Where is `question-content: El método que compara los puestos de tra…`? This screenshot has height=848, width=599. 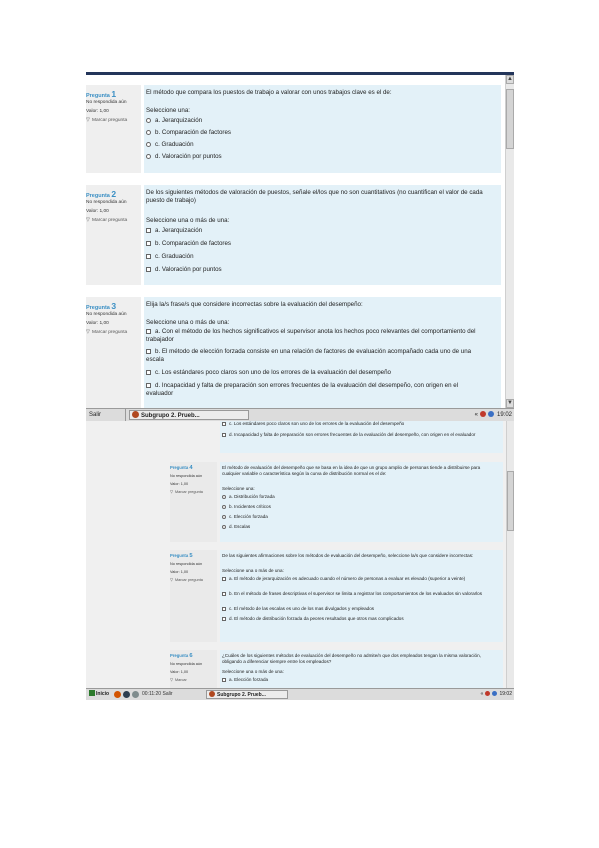
question-content: El método que compara los puestos de tra… is located at coordinates (322, 129).